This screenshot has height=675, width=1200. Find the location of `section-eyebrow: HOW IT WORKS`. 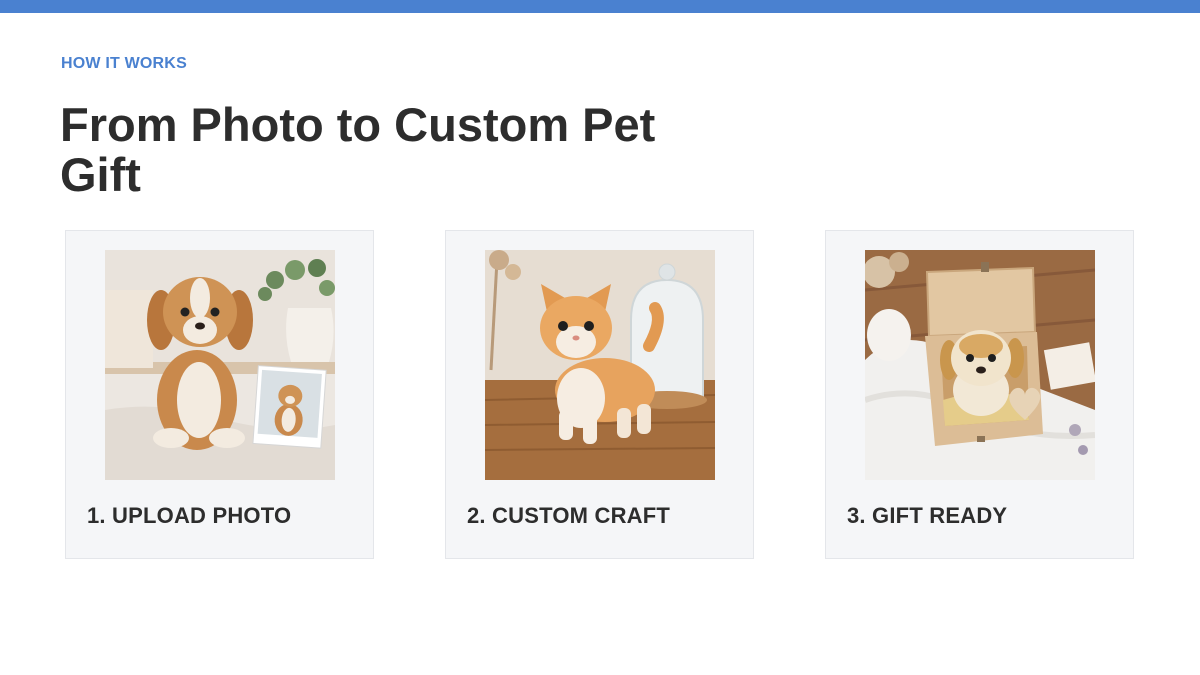

section-eyebrow: HOW IT WORKS is located at coordinates (124, 63).